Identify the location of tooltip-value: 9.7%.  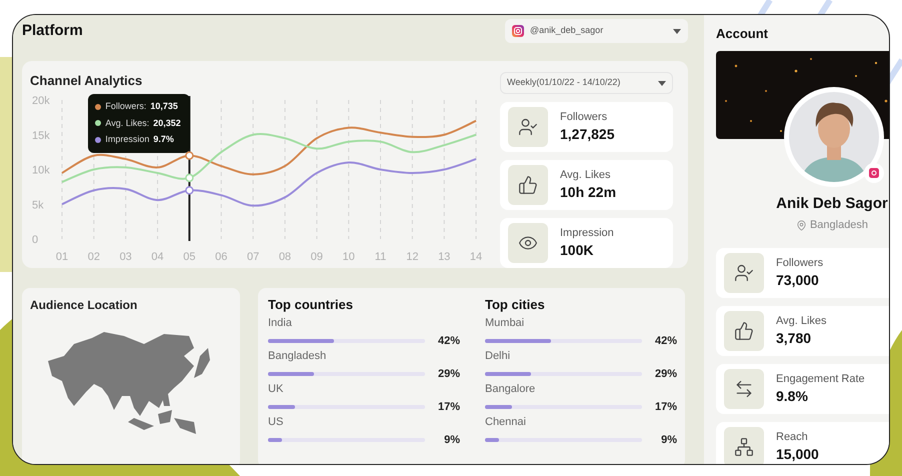
(163, 139).